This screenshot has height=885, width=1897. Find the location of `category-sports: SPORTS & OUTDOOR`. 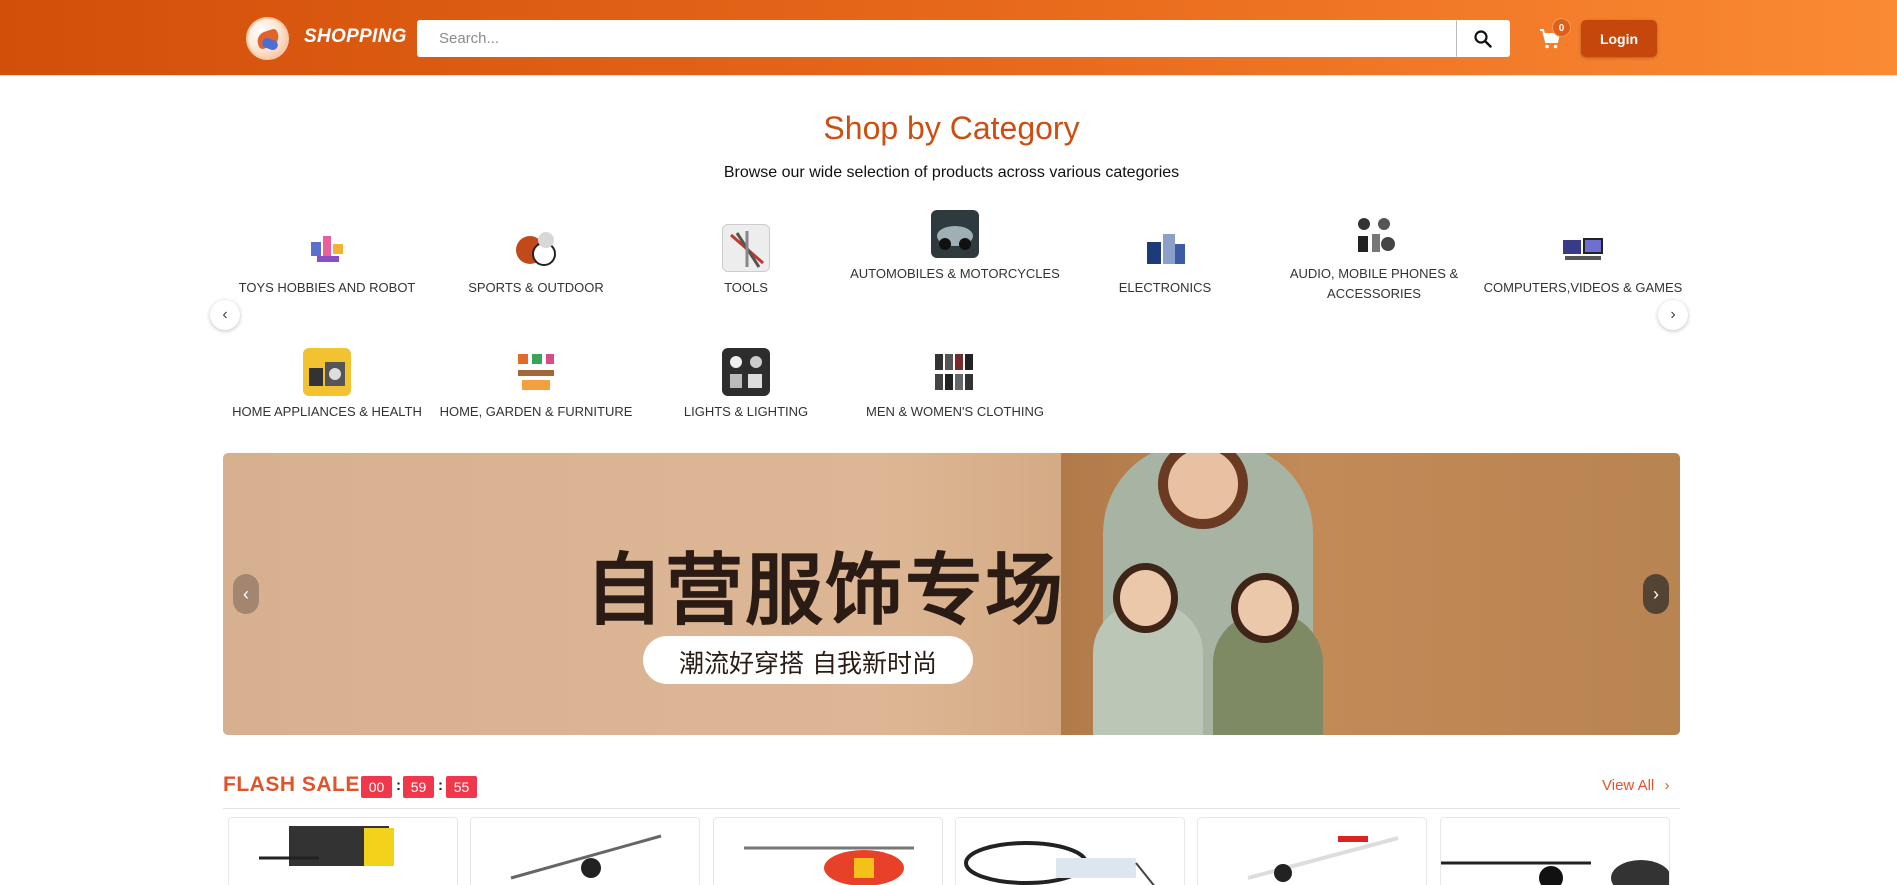

category-sports: SPORTS & OUTDOOR is located at coordinates (536, 261).